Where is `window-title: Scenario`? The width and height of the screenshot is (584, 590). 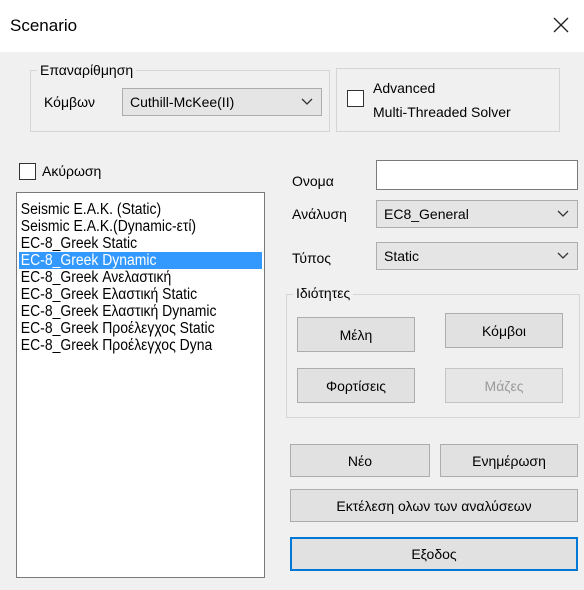
window-title: Scenario is located at coordinates (44, 25).